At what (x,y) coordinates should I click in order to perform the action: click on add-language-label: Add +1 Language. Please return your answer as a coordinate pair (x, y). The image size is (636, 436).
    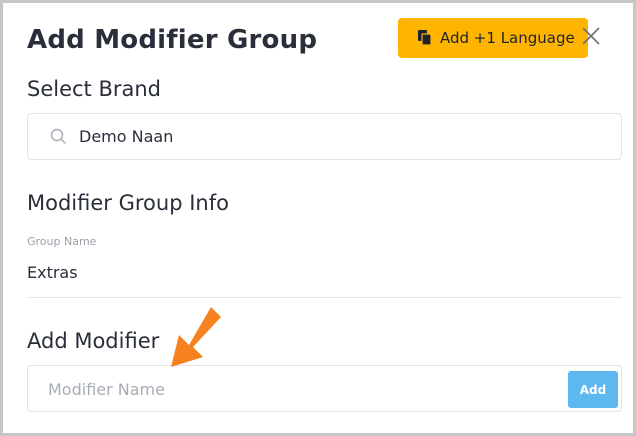
    Looking at the image, I should click on (507, 38).